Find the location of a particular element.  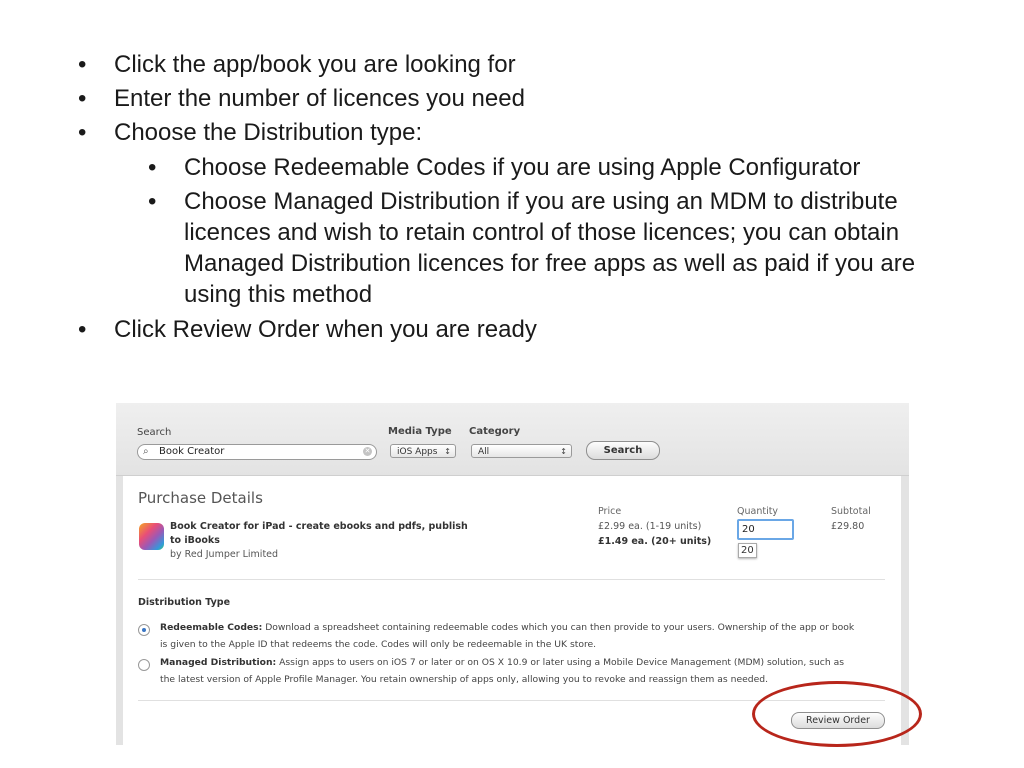

bullet-item: • Enter the number of licences you need is located at coordinates (528, 99).